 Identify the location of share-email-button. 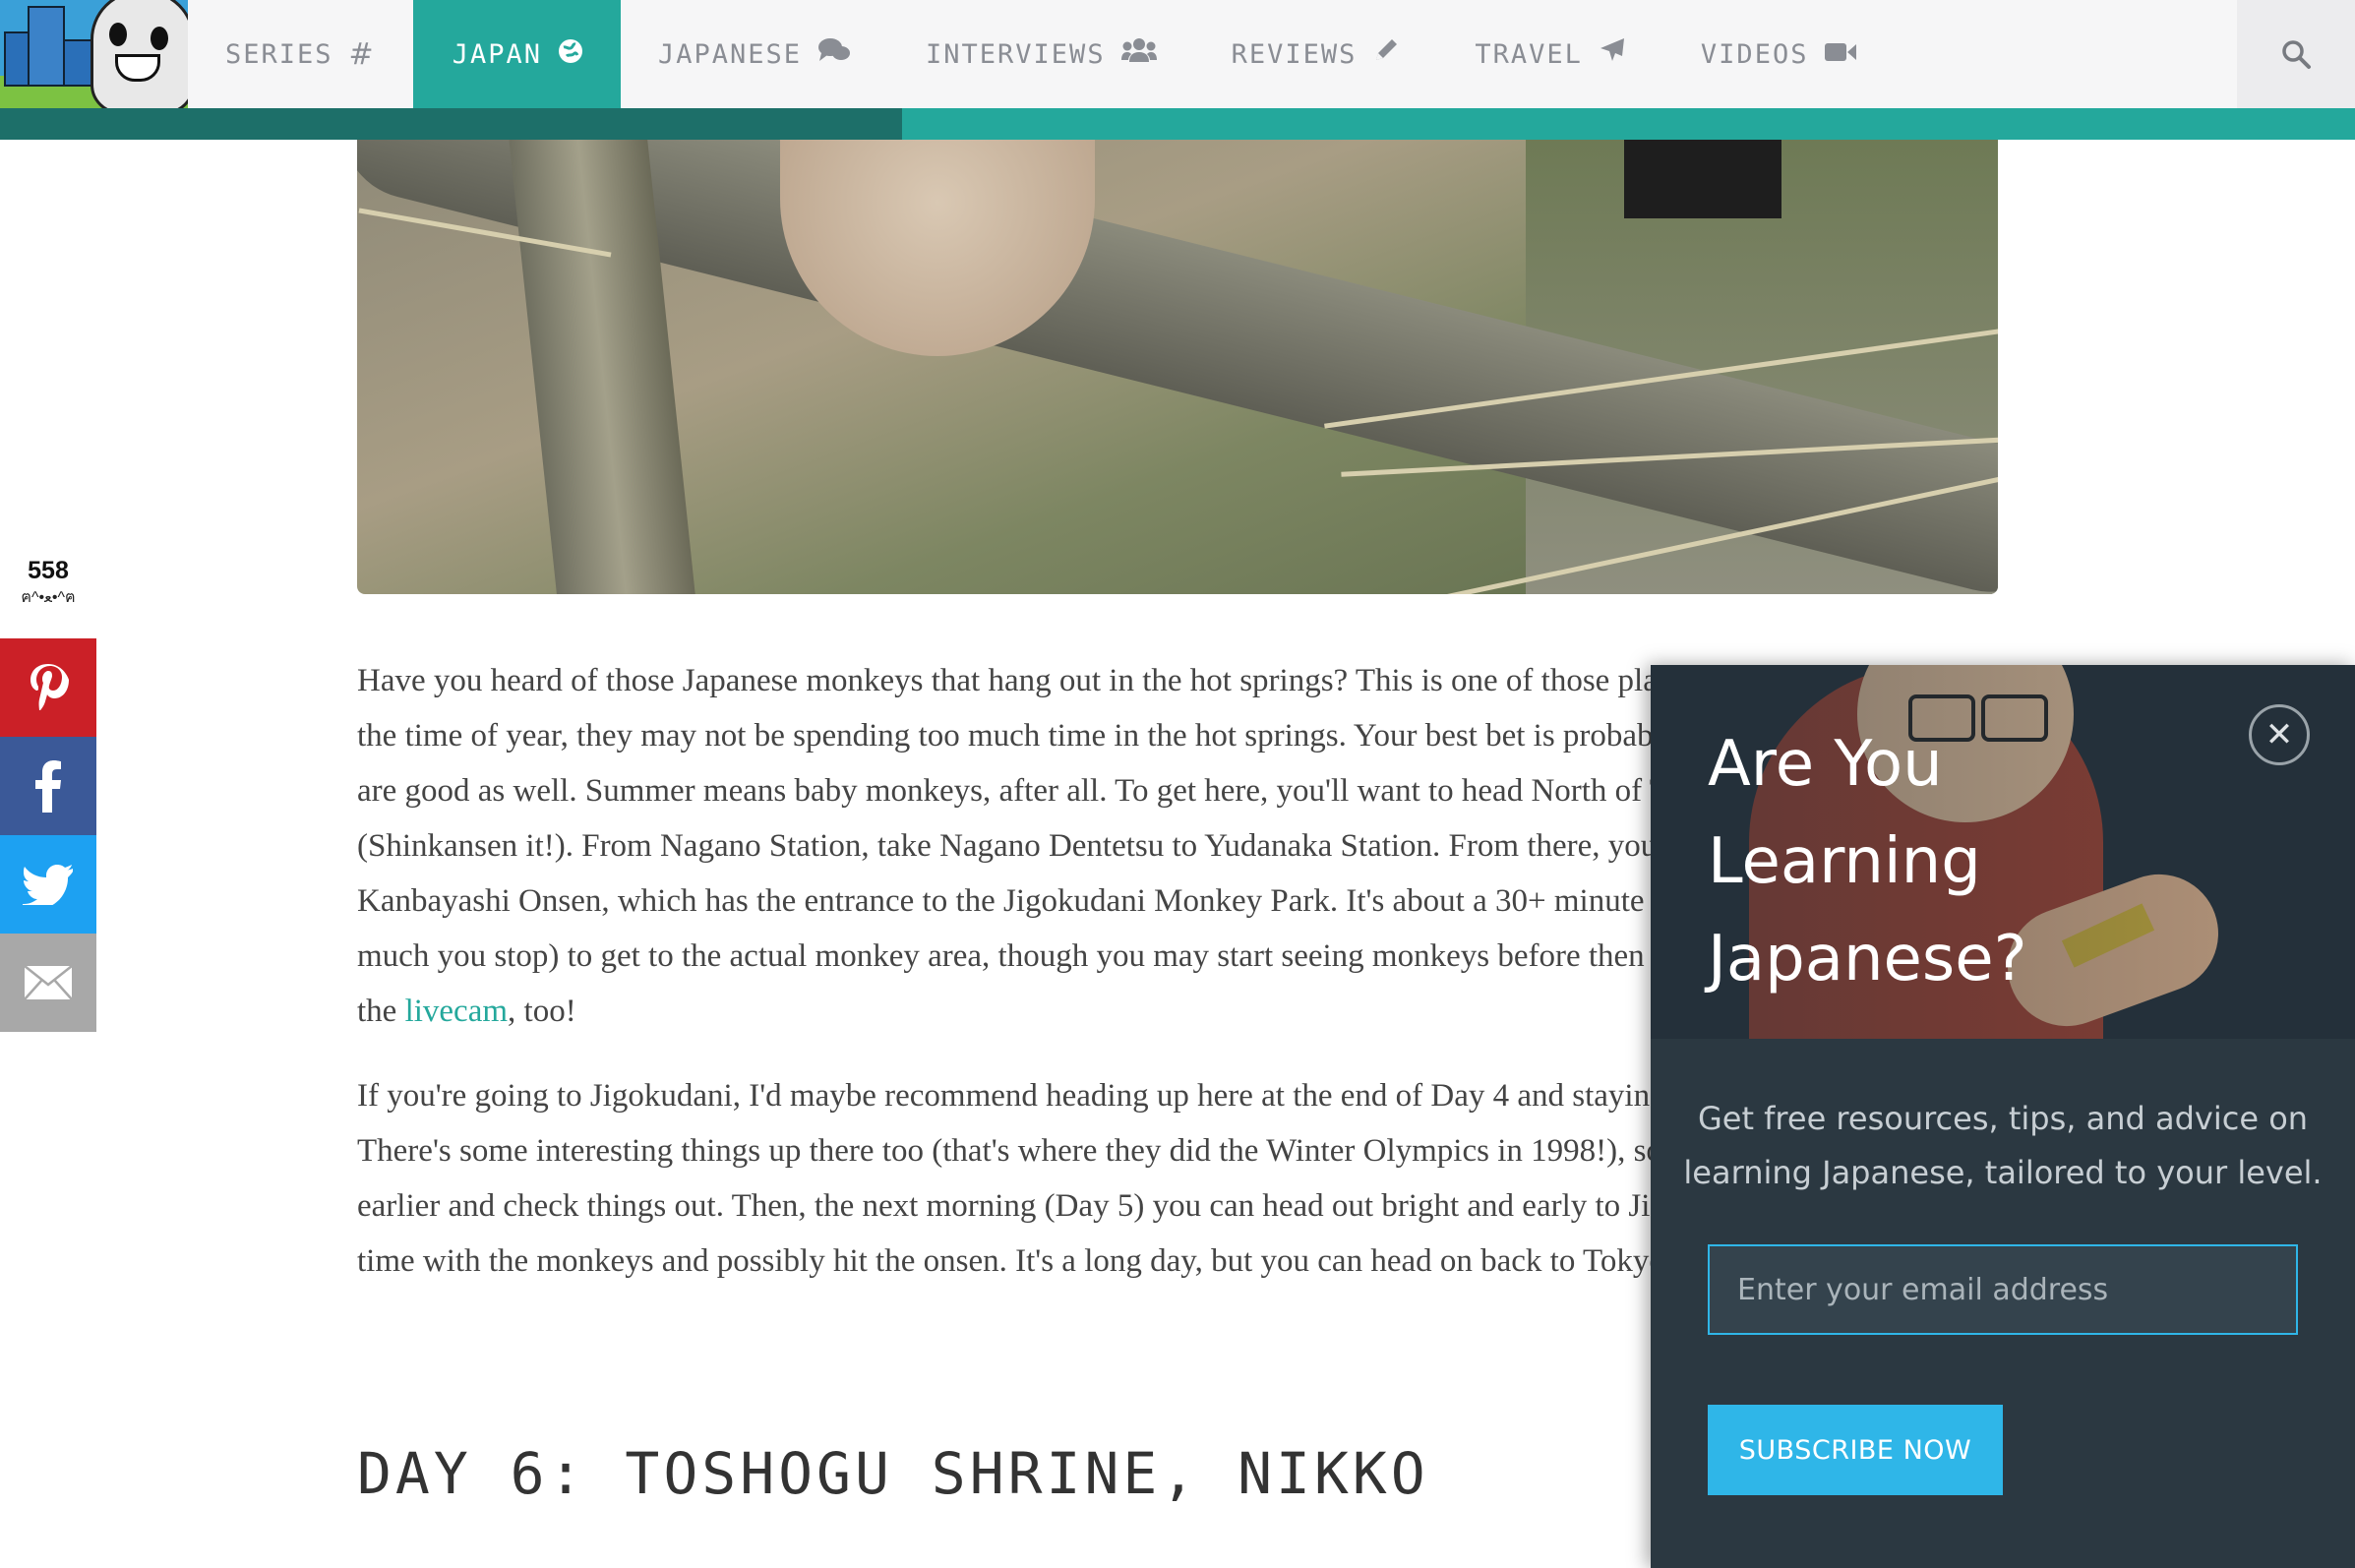
(48, 983).